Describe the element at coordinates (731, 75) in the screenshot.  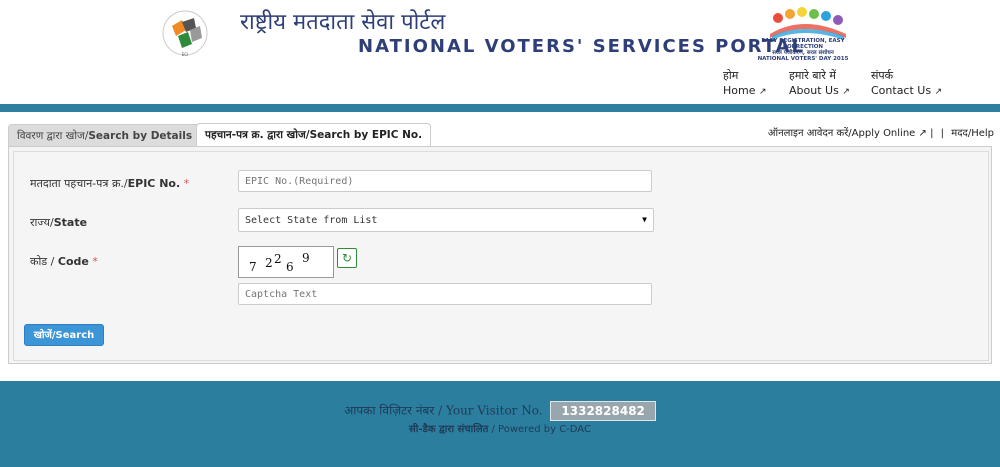
I see `nav-home-hindi: होम` at that location.